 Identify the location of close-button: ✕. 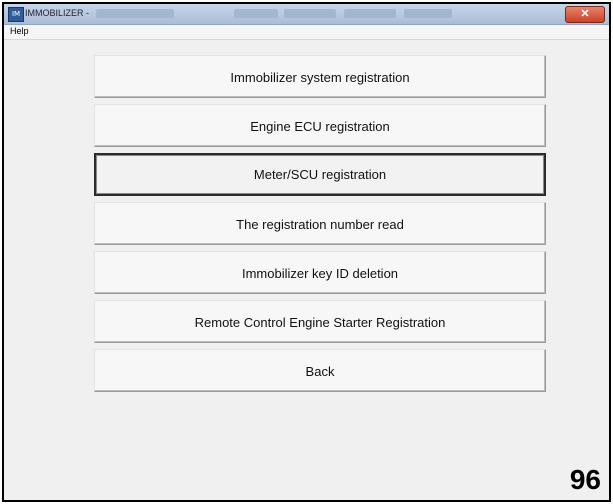
(585, 14).